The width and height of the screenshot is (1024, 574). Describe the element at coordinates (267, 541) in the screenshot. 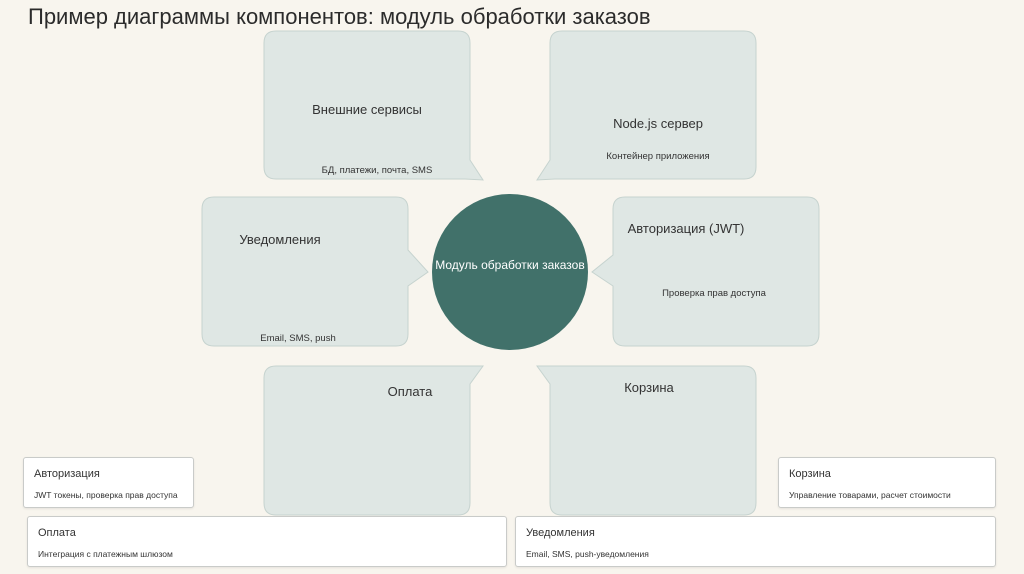

I see `card-payment: Оплата Интеграция с платежным шлюзом` at that location.